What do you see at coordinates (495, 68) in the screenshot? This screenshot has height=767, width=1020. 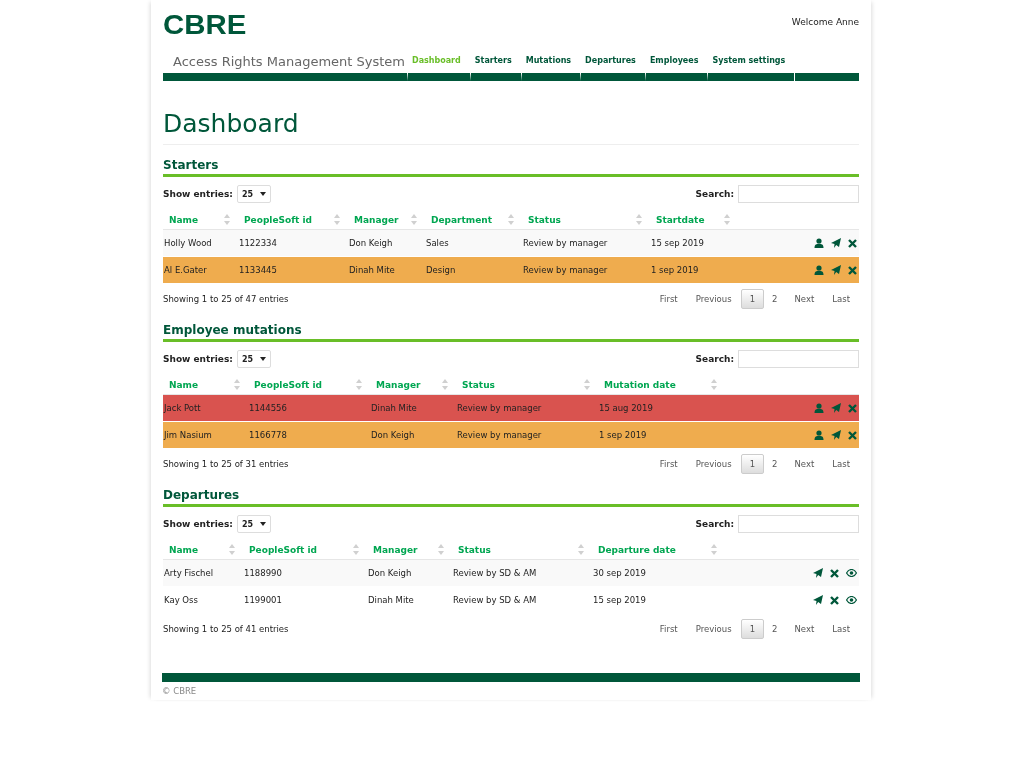 I see `nav-tab: Starters` at bounding box center [495, 68].